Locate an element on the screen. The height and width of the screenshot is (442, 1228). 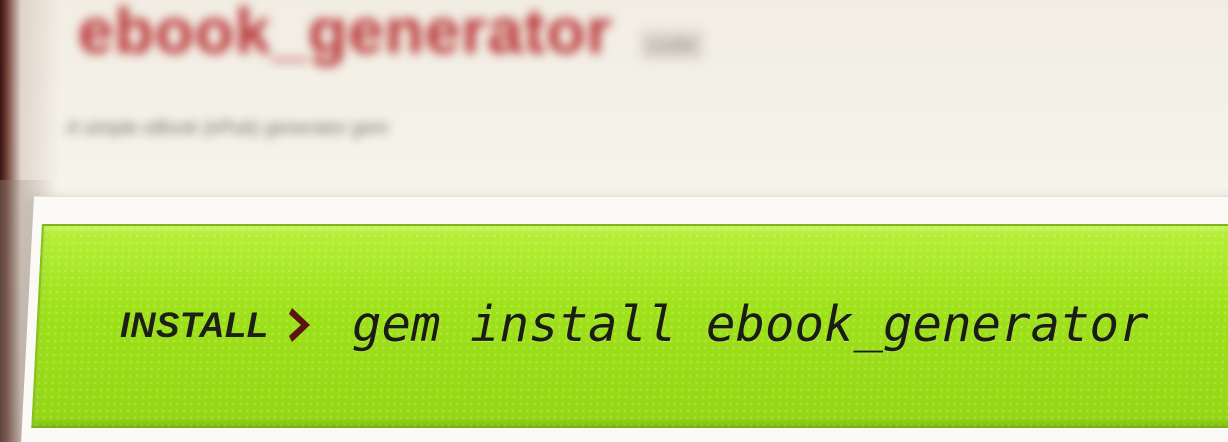
install-label: INSTALL is located at coordinates (194, 325).